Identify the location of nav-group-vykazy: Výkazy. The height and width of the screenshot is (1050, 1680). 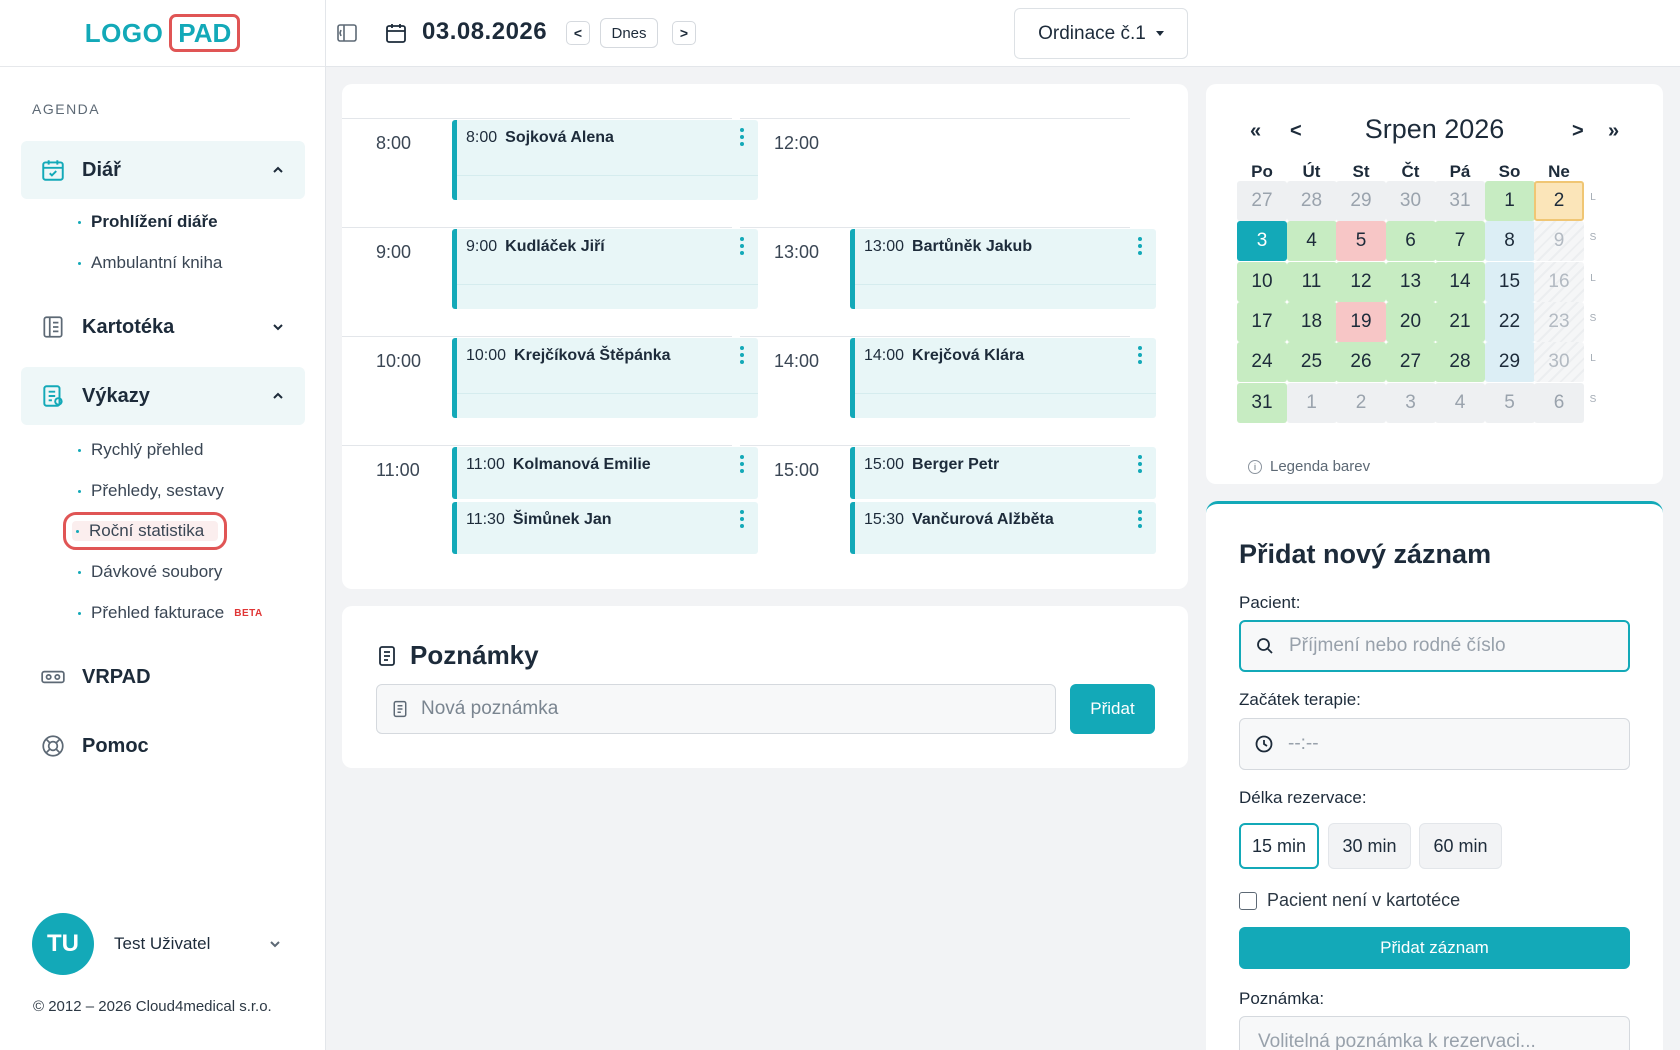
(163, 396).